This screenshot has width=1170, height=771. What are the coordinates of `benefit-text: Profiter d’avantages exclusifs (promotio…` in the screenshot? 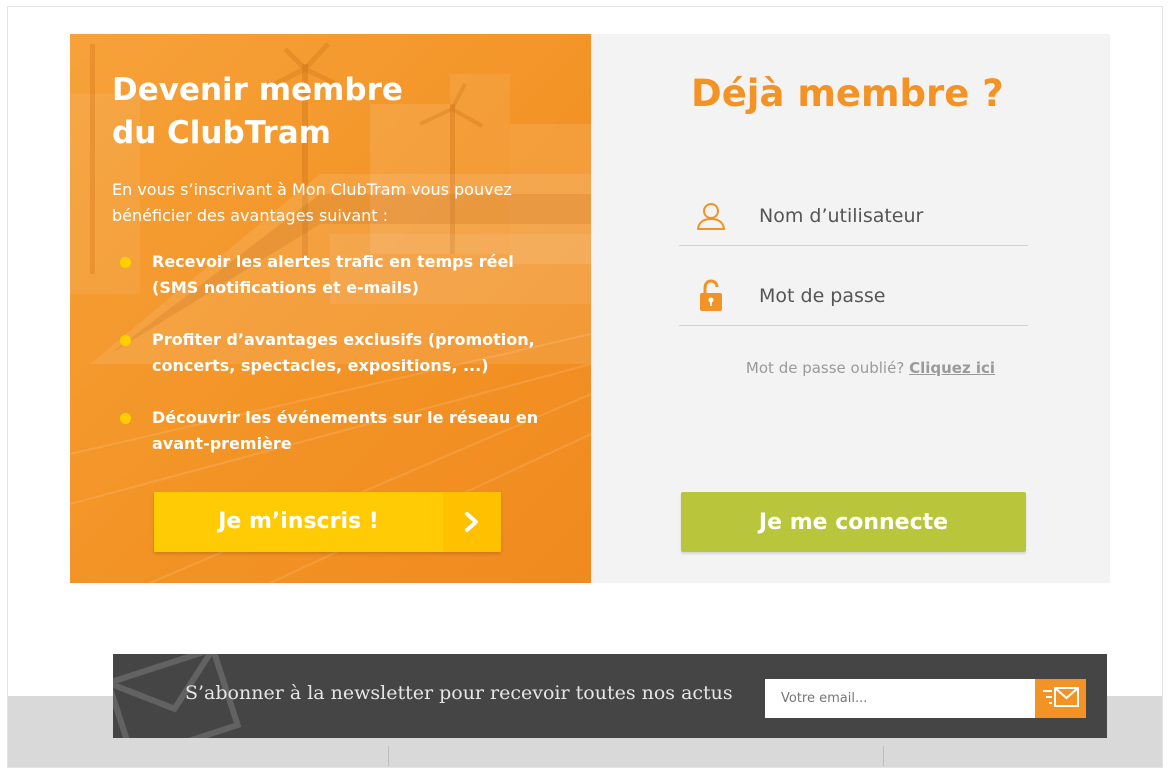 It's located at (343, 339).